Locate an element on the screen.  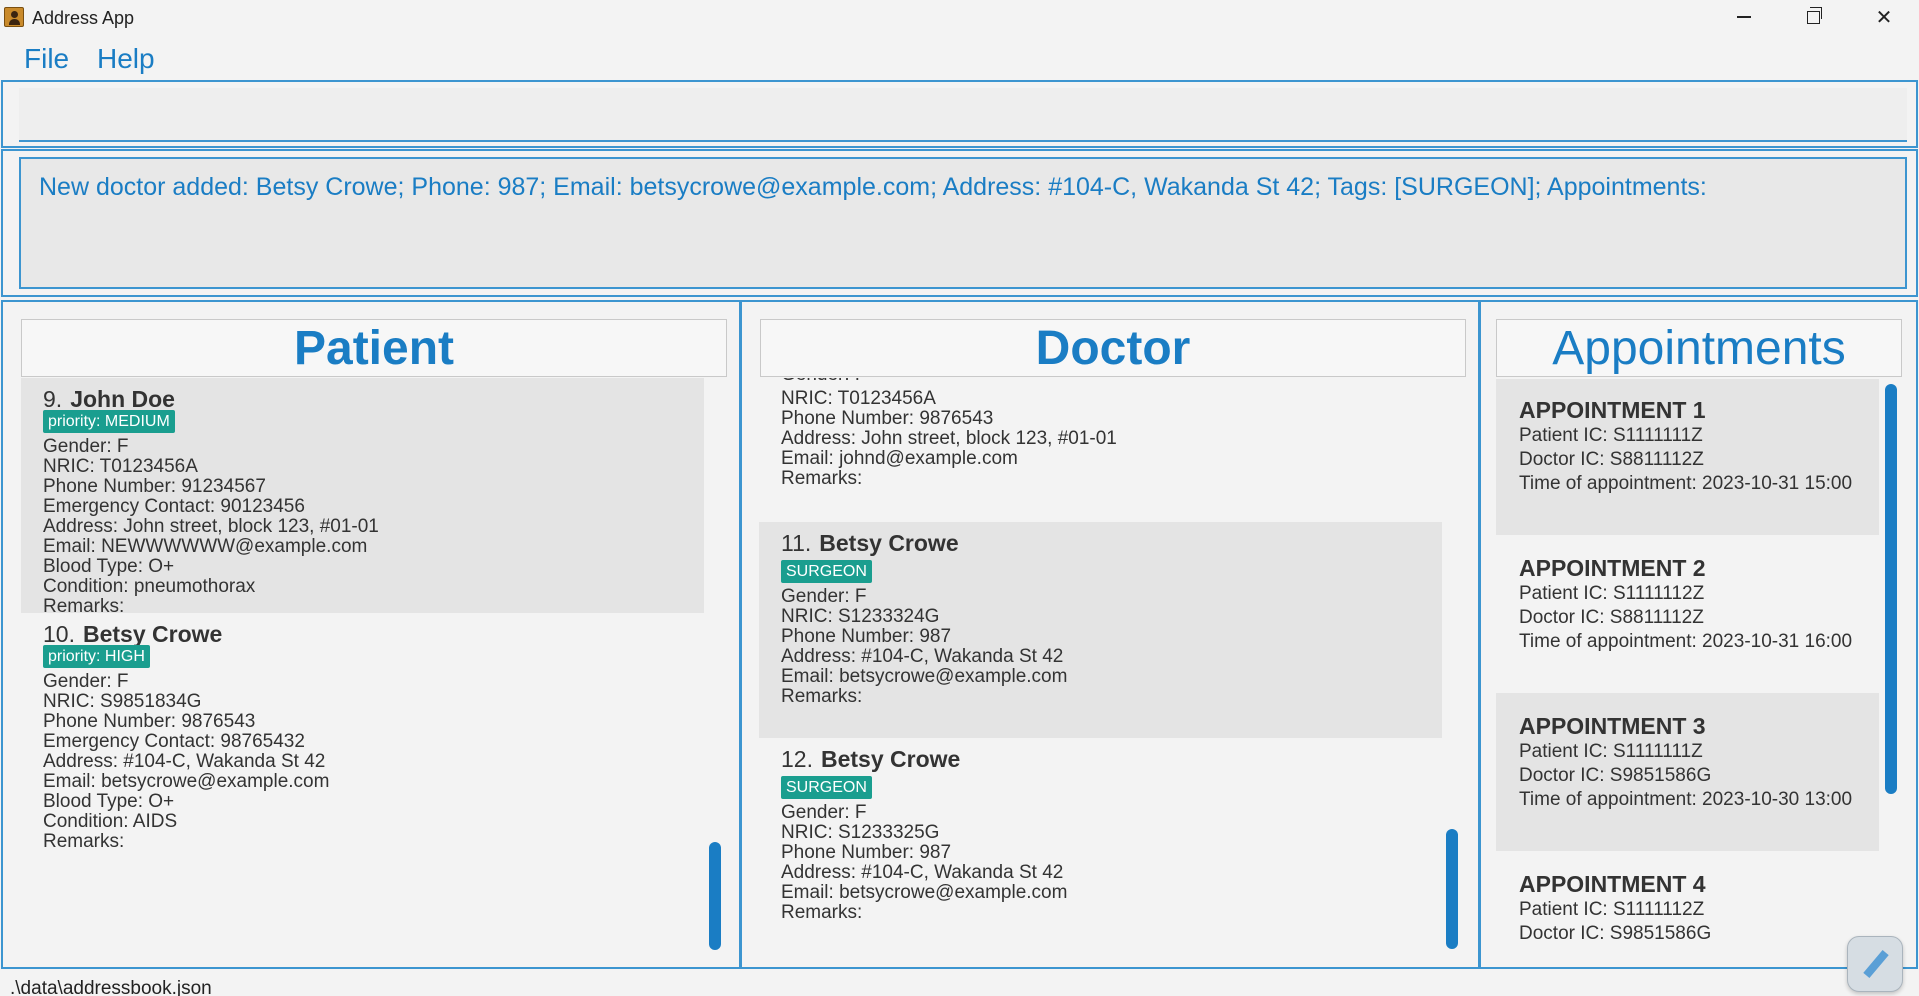
doctor-nric: NRIC: S1233325G is located at coordinates (860, 832).